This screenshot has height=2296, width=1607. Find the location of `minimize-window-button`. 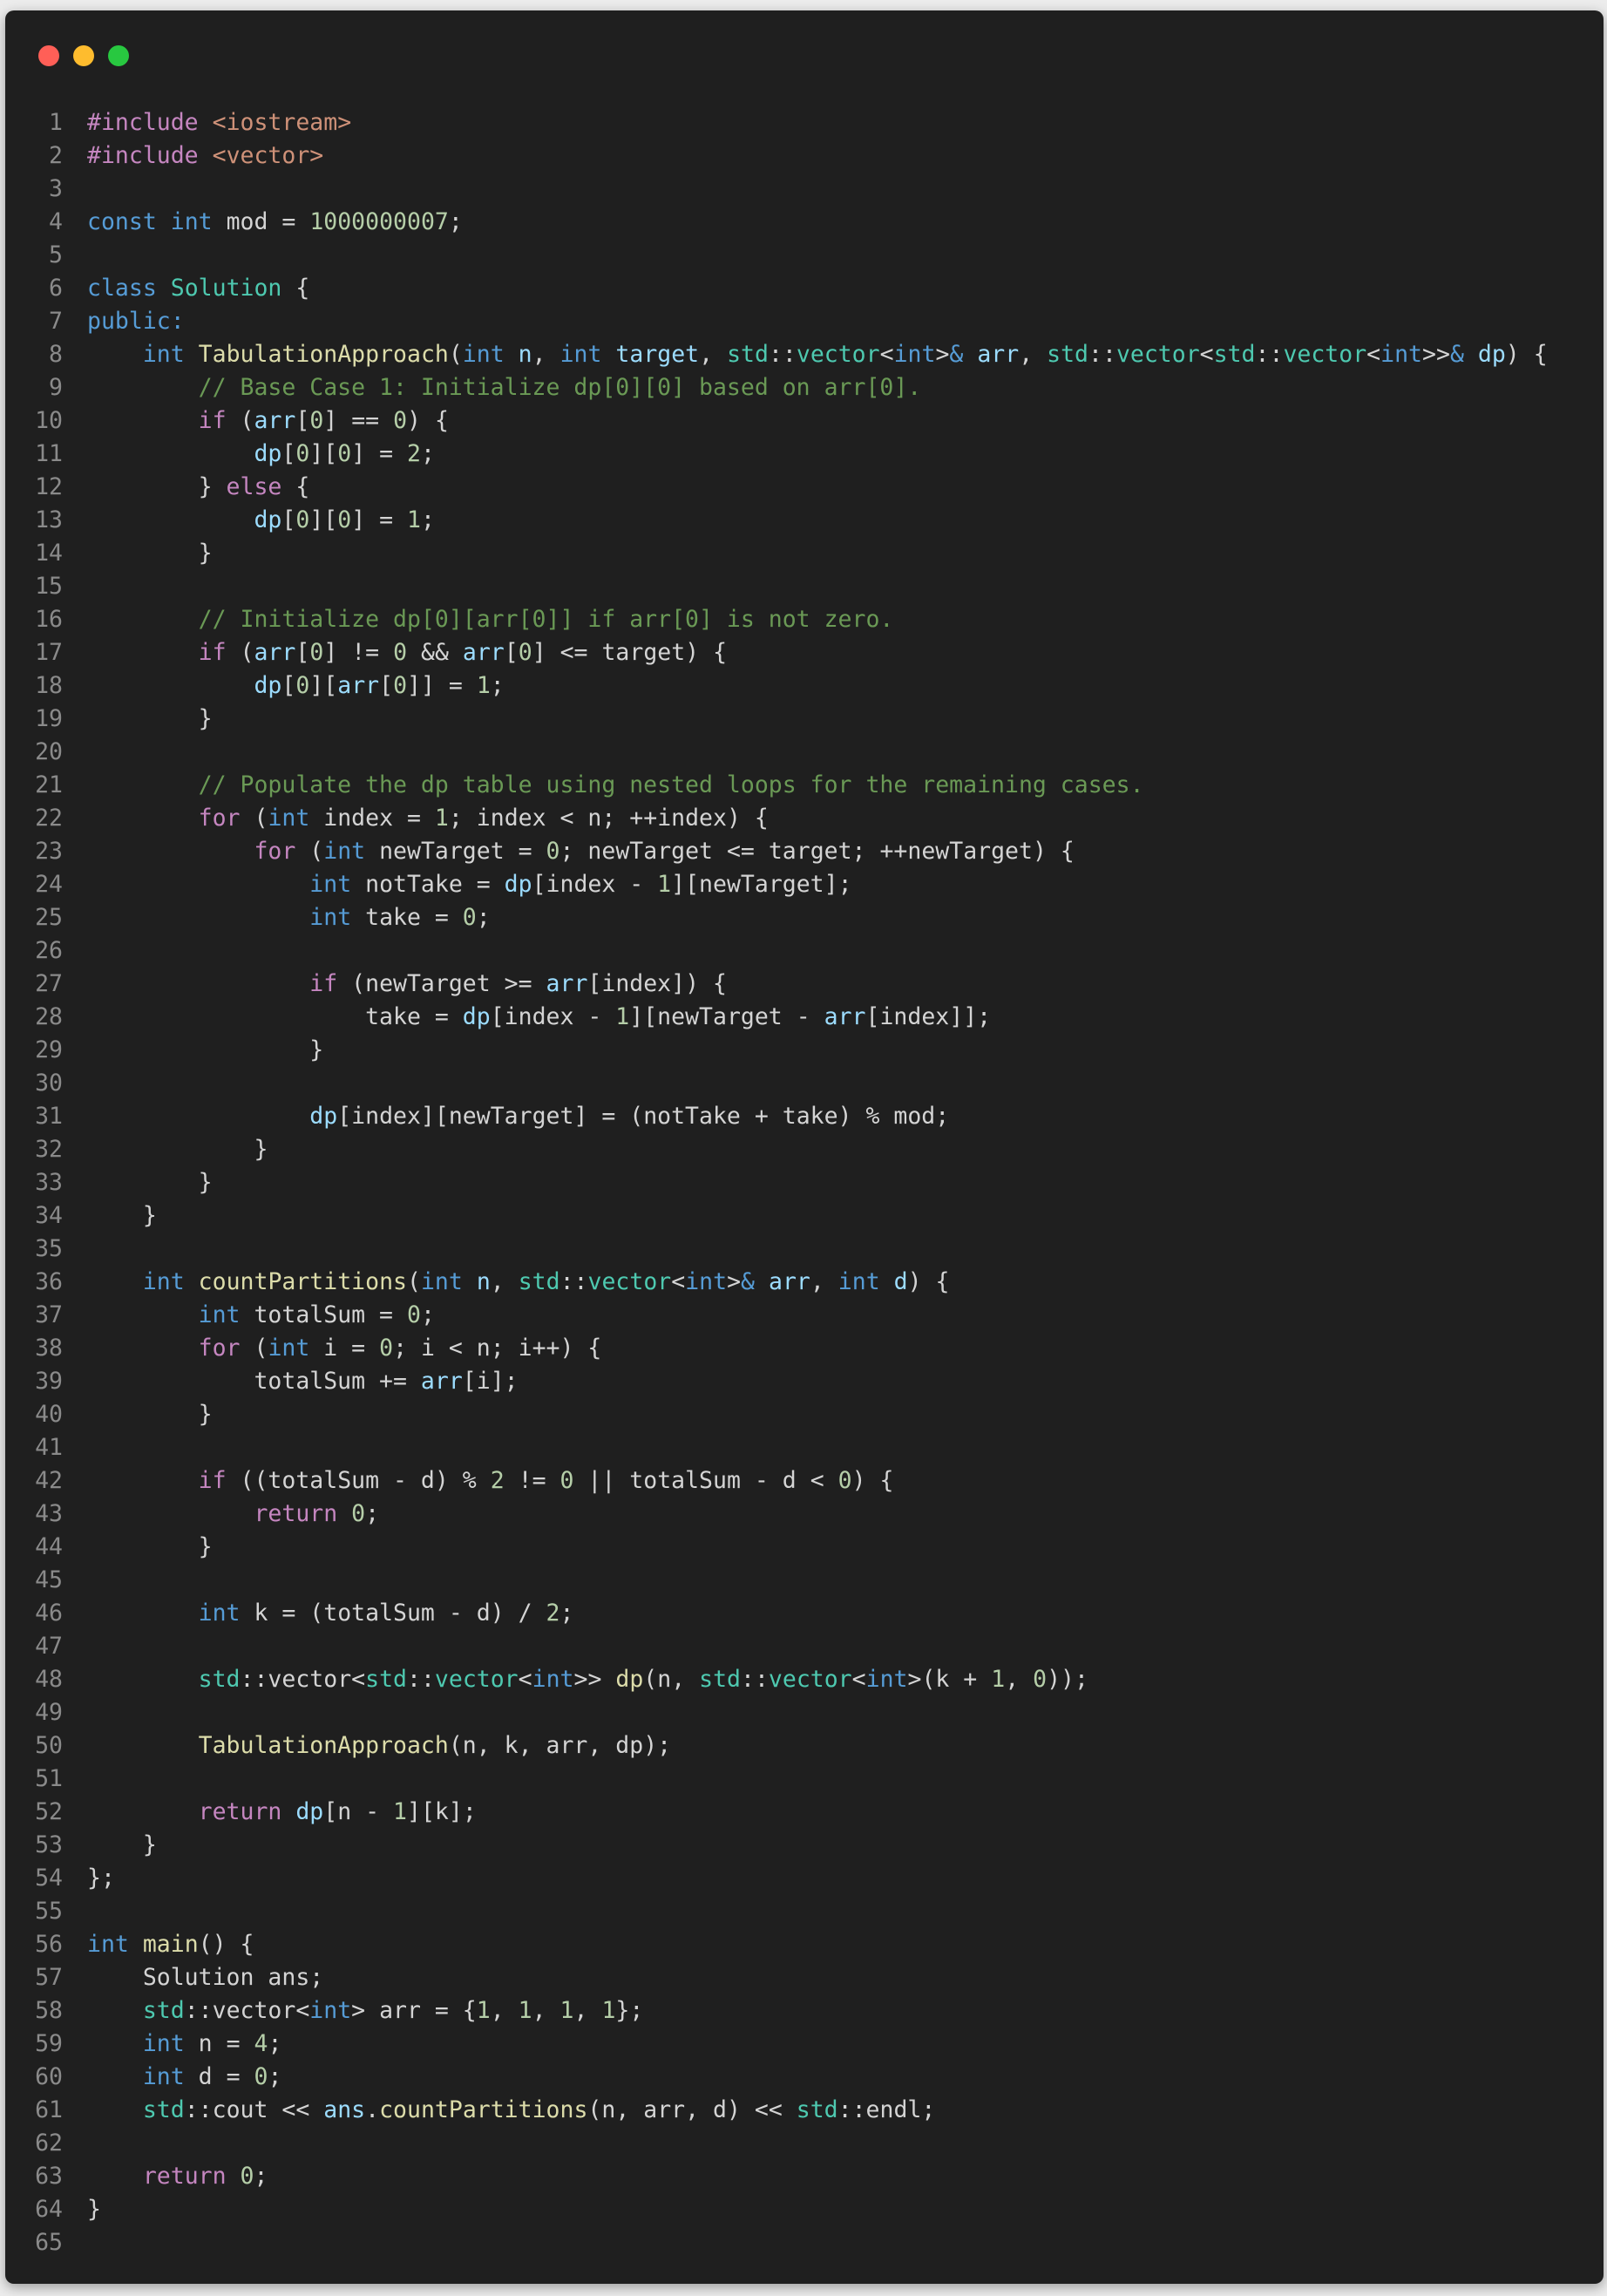

minimize-window-button is located at coordinates (83, 56).